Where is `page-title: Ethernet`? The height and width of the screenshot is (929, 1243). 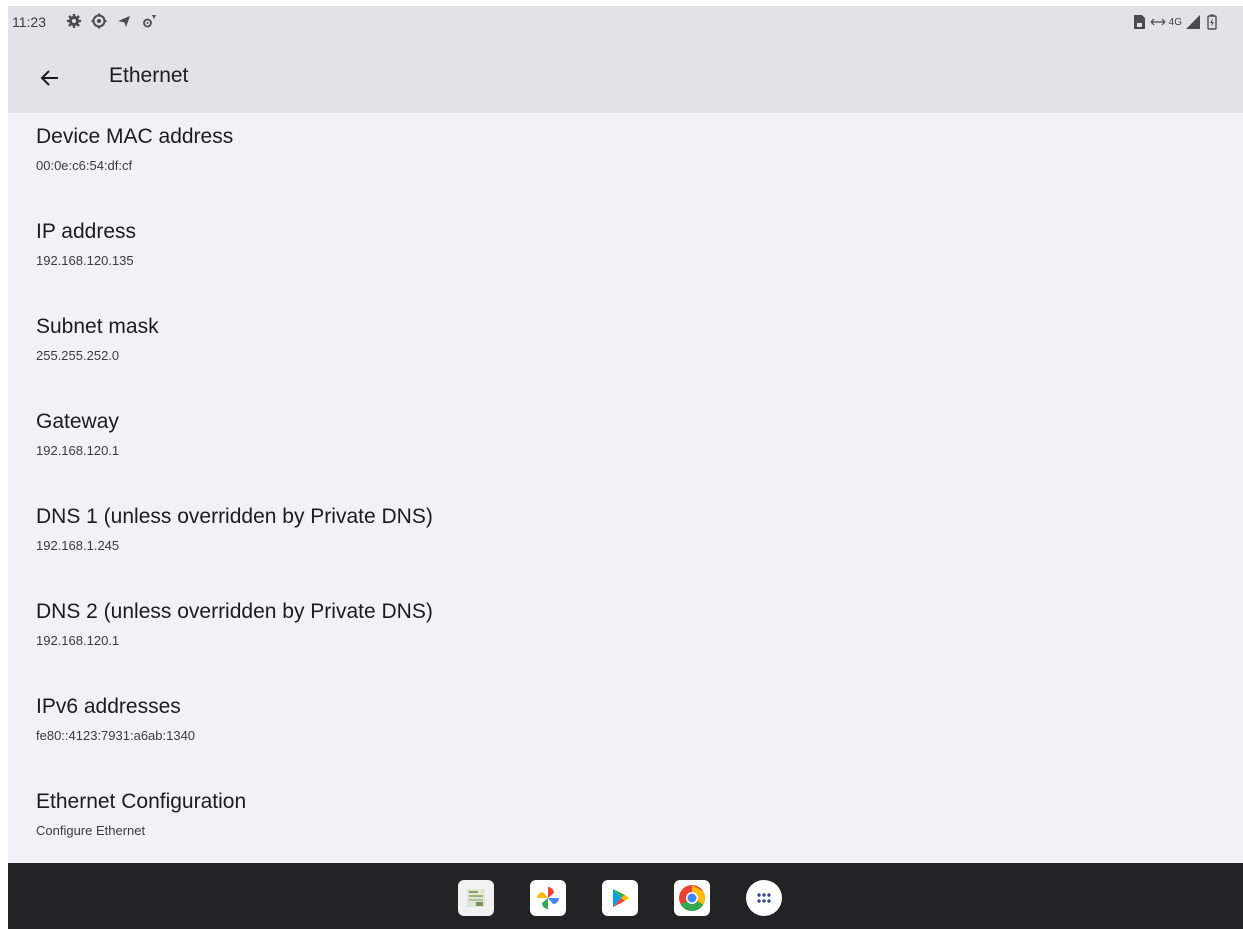 page-title: Ethernet is located at coordinates (149, 75).